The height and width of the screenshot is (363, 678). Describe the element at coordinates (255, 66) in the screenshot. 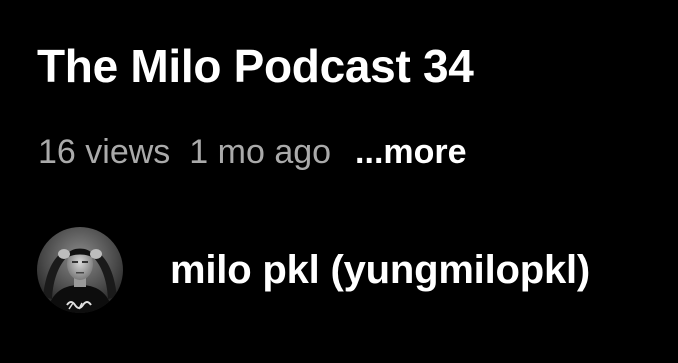

I see `video-title: The Milo Podcast 34` at that location.